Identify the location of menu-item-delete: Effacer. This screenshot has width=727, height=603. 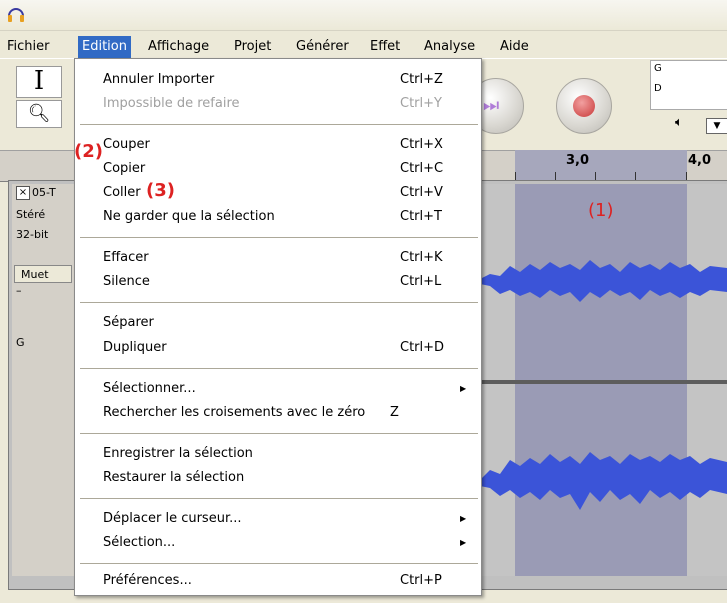
(126, 257).